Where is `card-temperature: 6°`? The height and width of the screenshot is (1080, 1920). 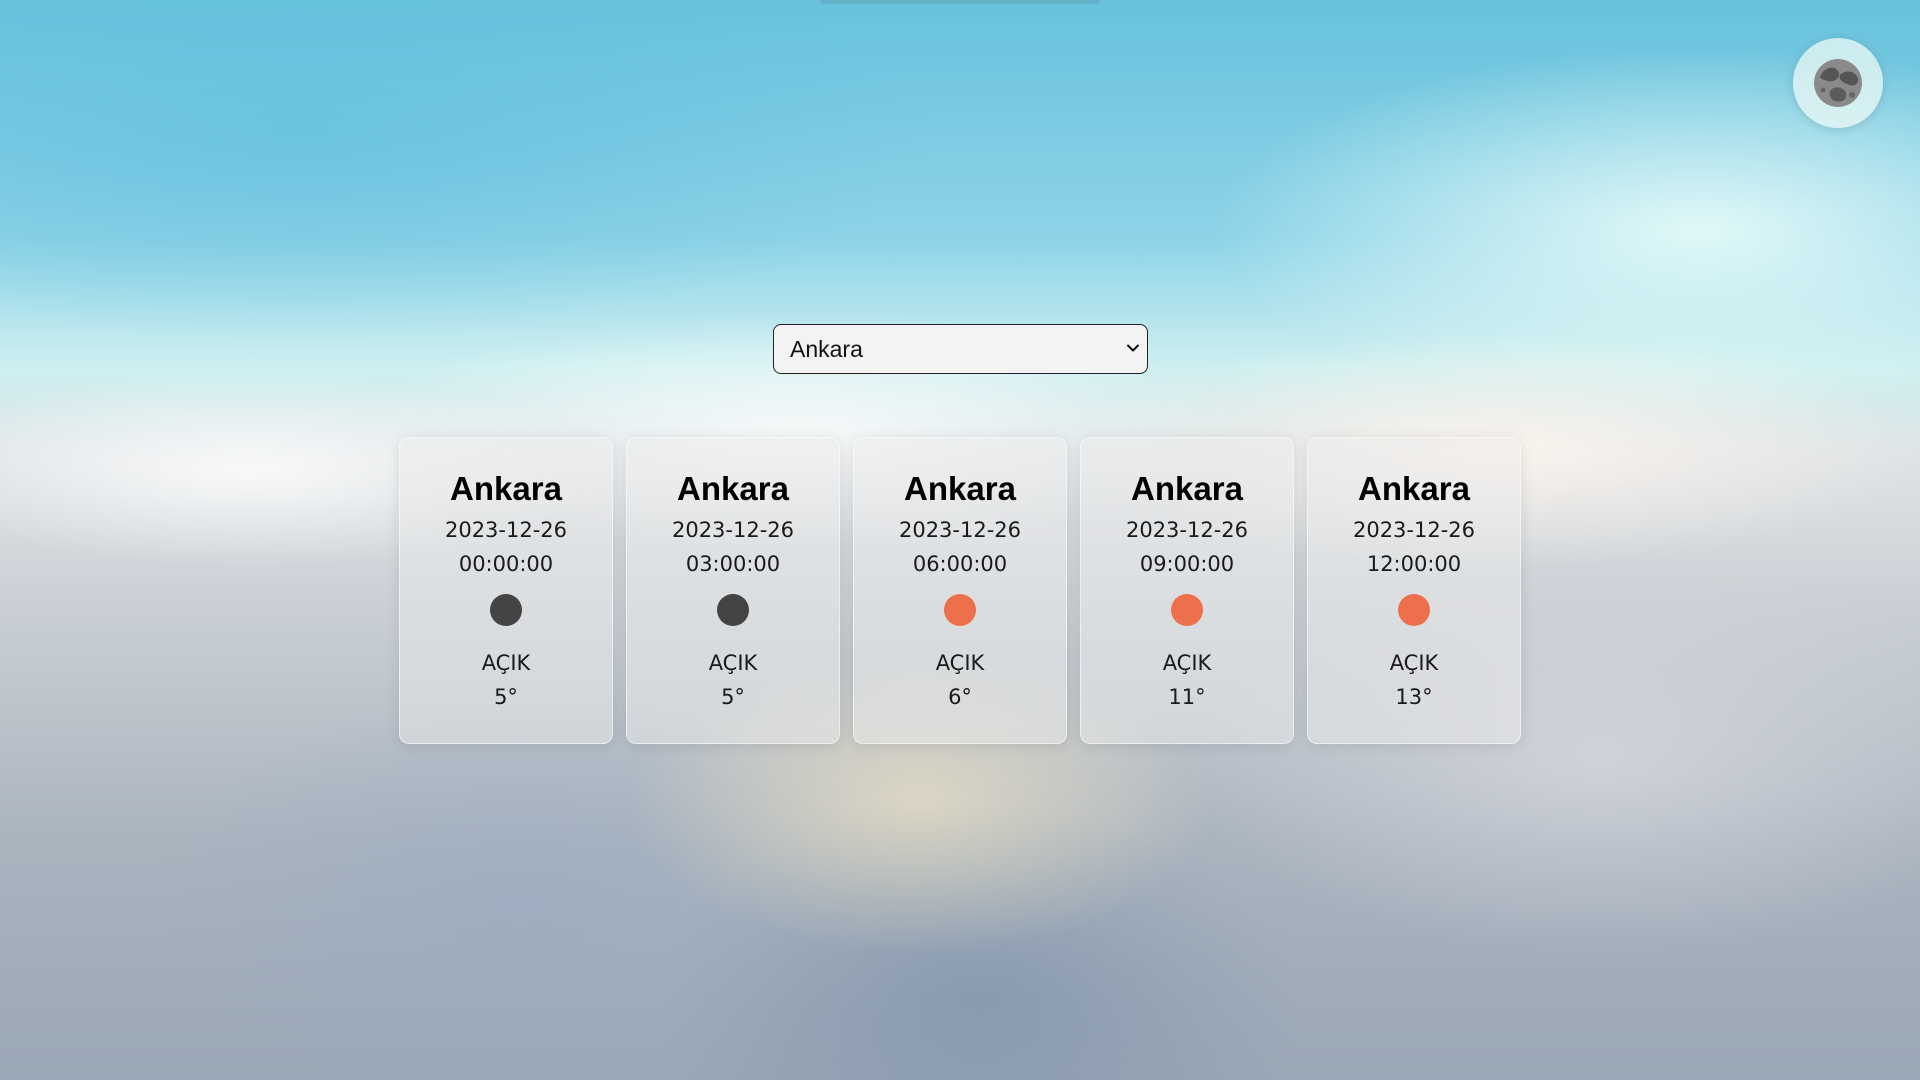 card-temperature: 6° is located at coordinates (960, 697).